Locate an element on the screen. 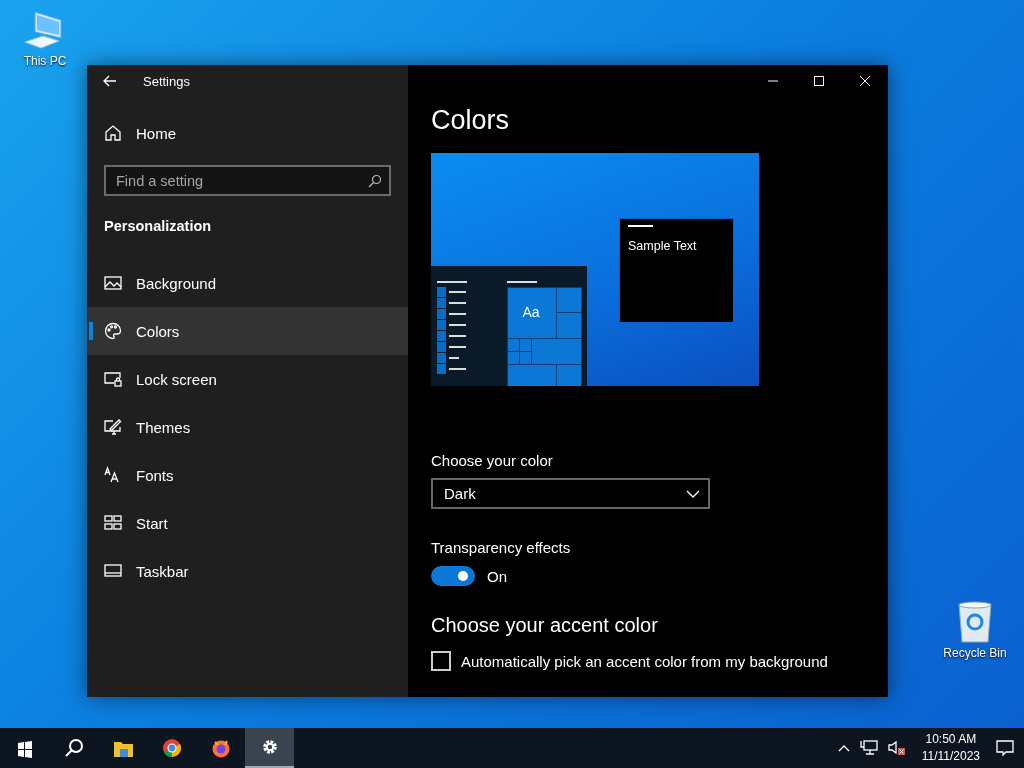 This screenshot has height=768, width=1024. desktop-icon-label: Recycle Bin is located at coordinates (975, 653).